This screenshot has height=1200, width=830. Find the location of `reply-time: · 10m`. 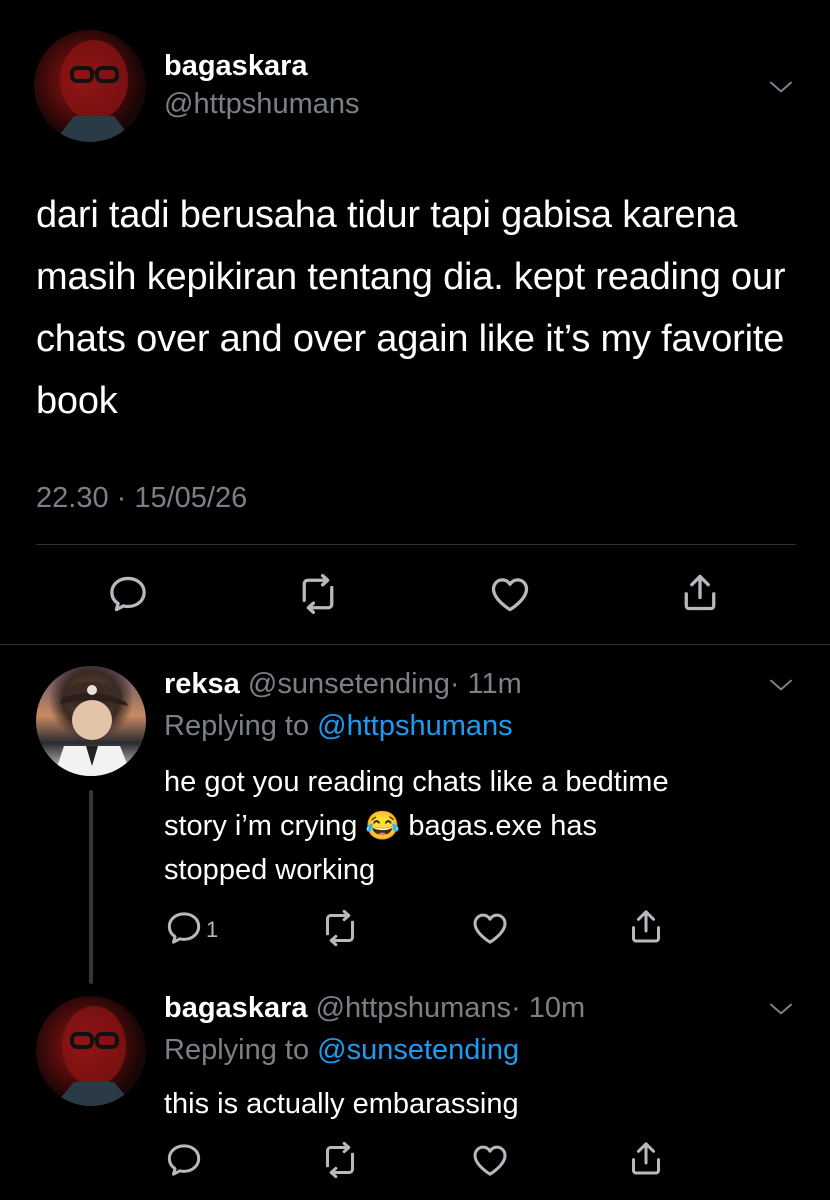

reply-time: · 10m is located at coordinates (548, 1008).